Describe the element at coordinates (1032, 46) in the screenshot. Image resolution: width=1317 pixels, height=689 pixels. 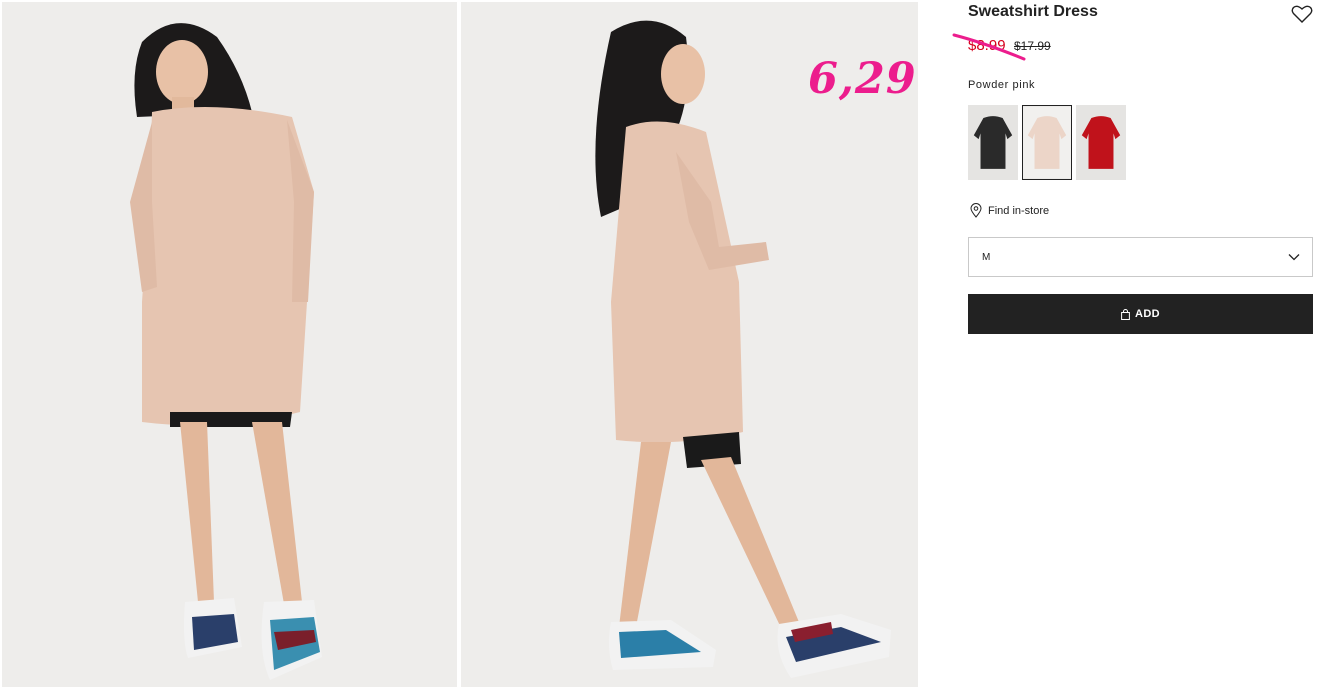
I see `original-price: $17.99` at that location.